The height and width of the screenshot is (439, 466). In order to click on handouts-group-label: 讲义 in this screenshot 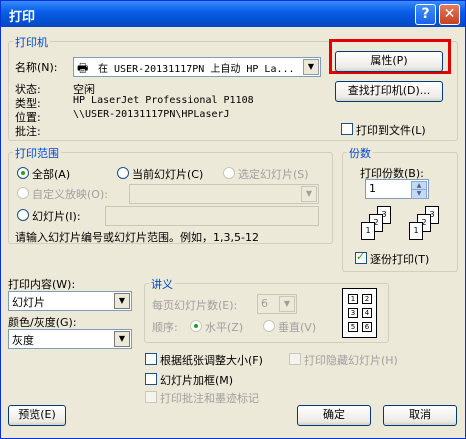, I will do `click(162, 284)`.